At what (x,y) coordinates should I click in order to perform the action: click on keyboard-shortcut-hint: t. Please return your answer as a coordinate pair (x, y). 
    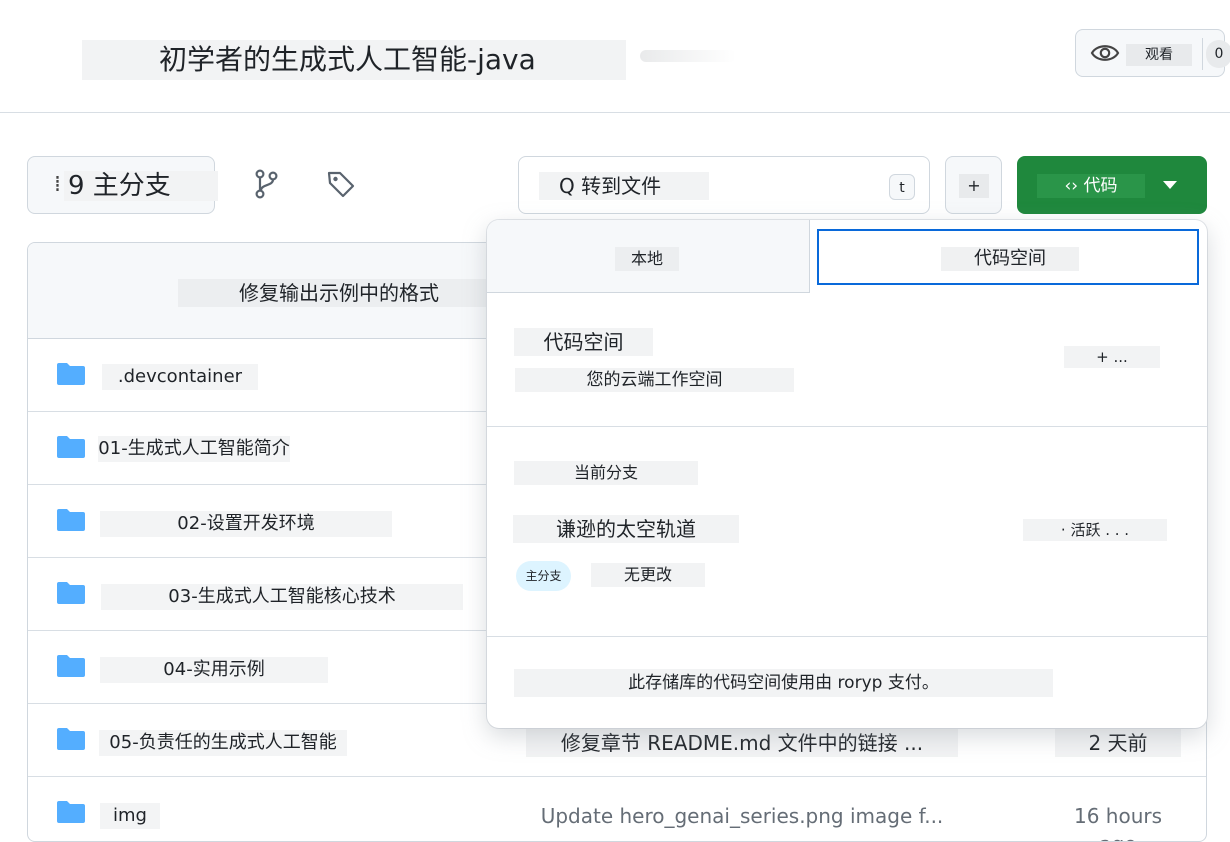
    Looking at the image, I should click on (902, 187).